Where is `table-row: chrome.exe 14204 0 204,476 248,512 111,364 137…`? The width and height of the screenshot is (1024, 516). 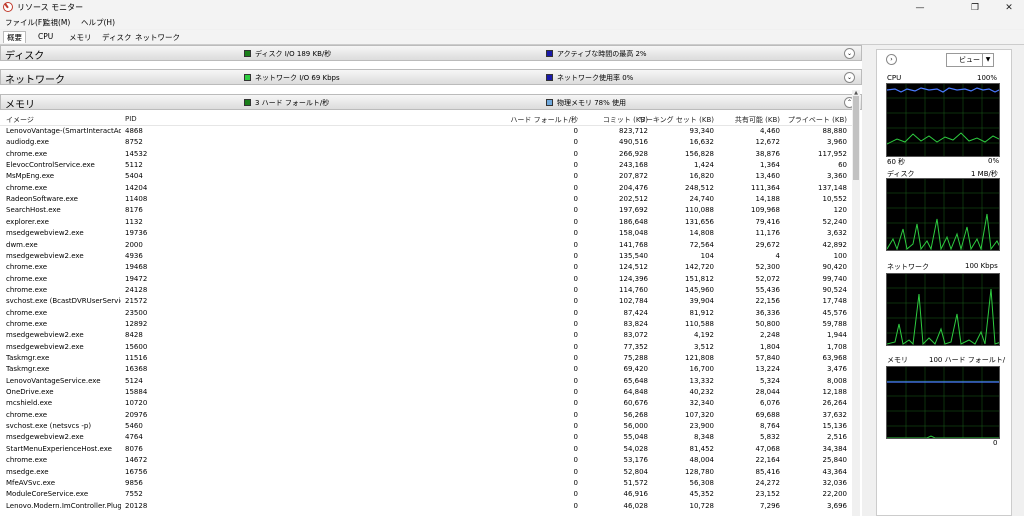
table-row: chrome.exe 14204 0 204,476 248,512 111,364 137… is located at coordinates (426, 188).